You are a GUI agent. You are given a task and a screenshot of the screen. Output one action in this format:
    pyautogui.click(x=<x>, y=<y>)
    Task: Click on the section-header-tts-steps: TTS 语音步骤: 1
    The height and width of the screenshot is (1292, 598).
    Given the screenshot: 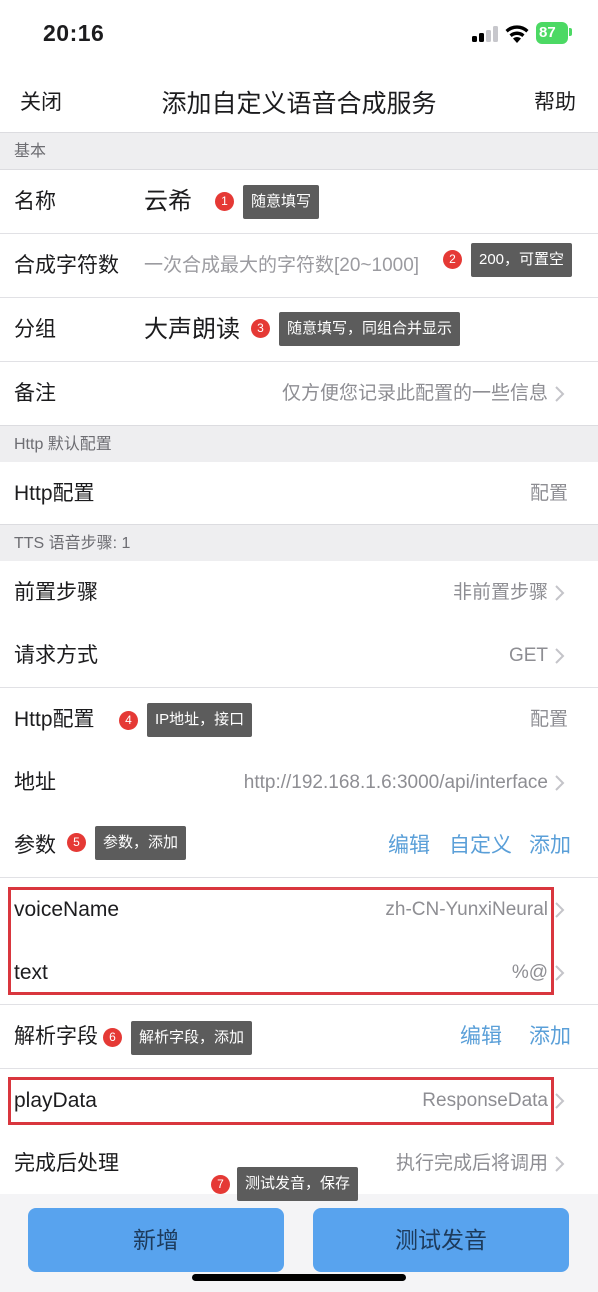 What is the action you would take?
    pyautogui.click(x=299, y=543)
    